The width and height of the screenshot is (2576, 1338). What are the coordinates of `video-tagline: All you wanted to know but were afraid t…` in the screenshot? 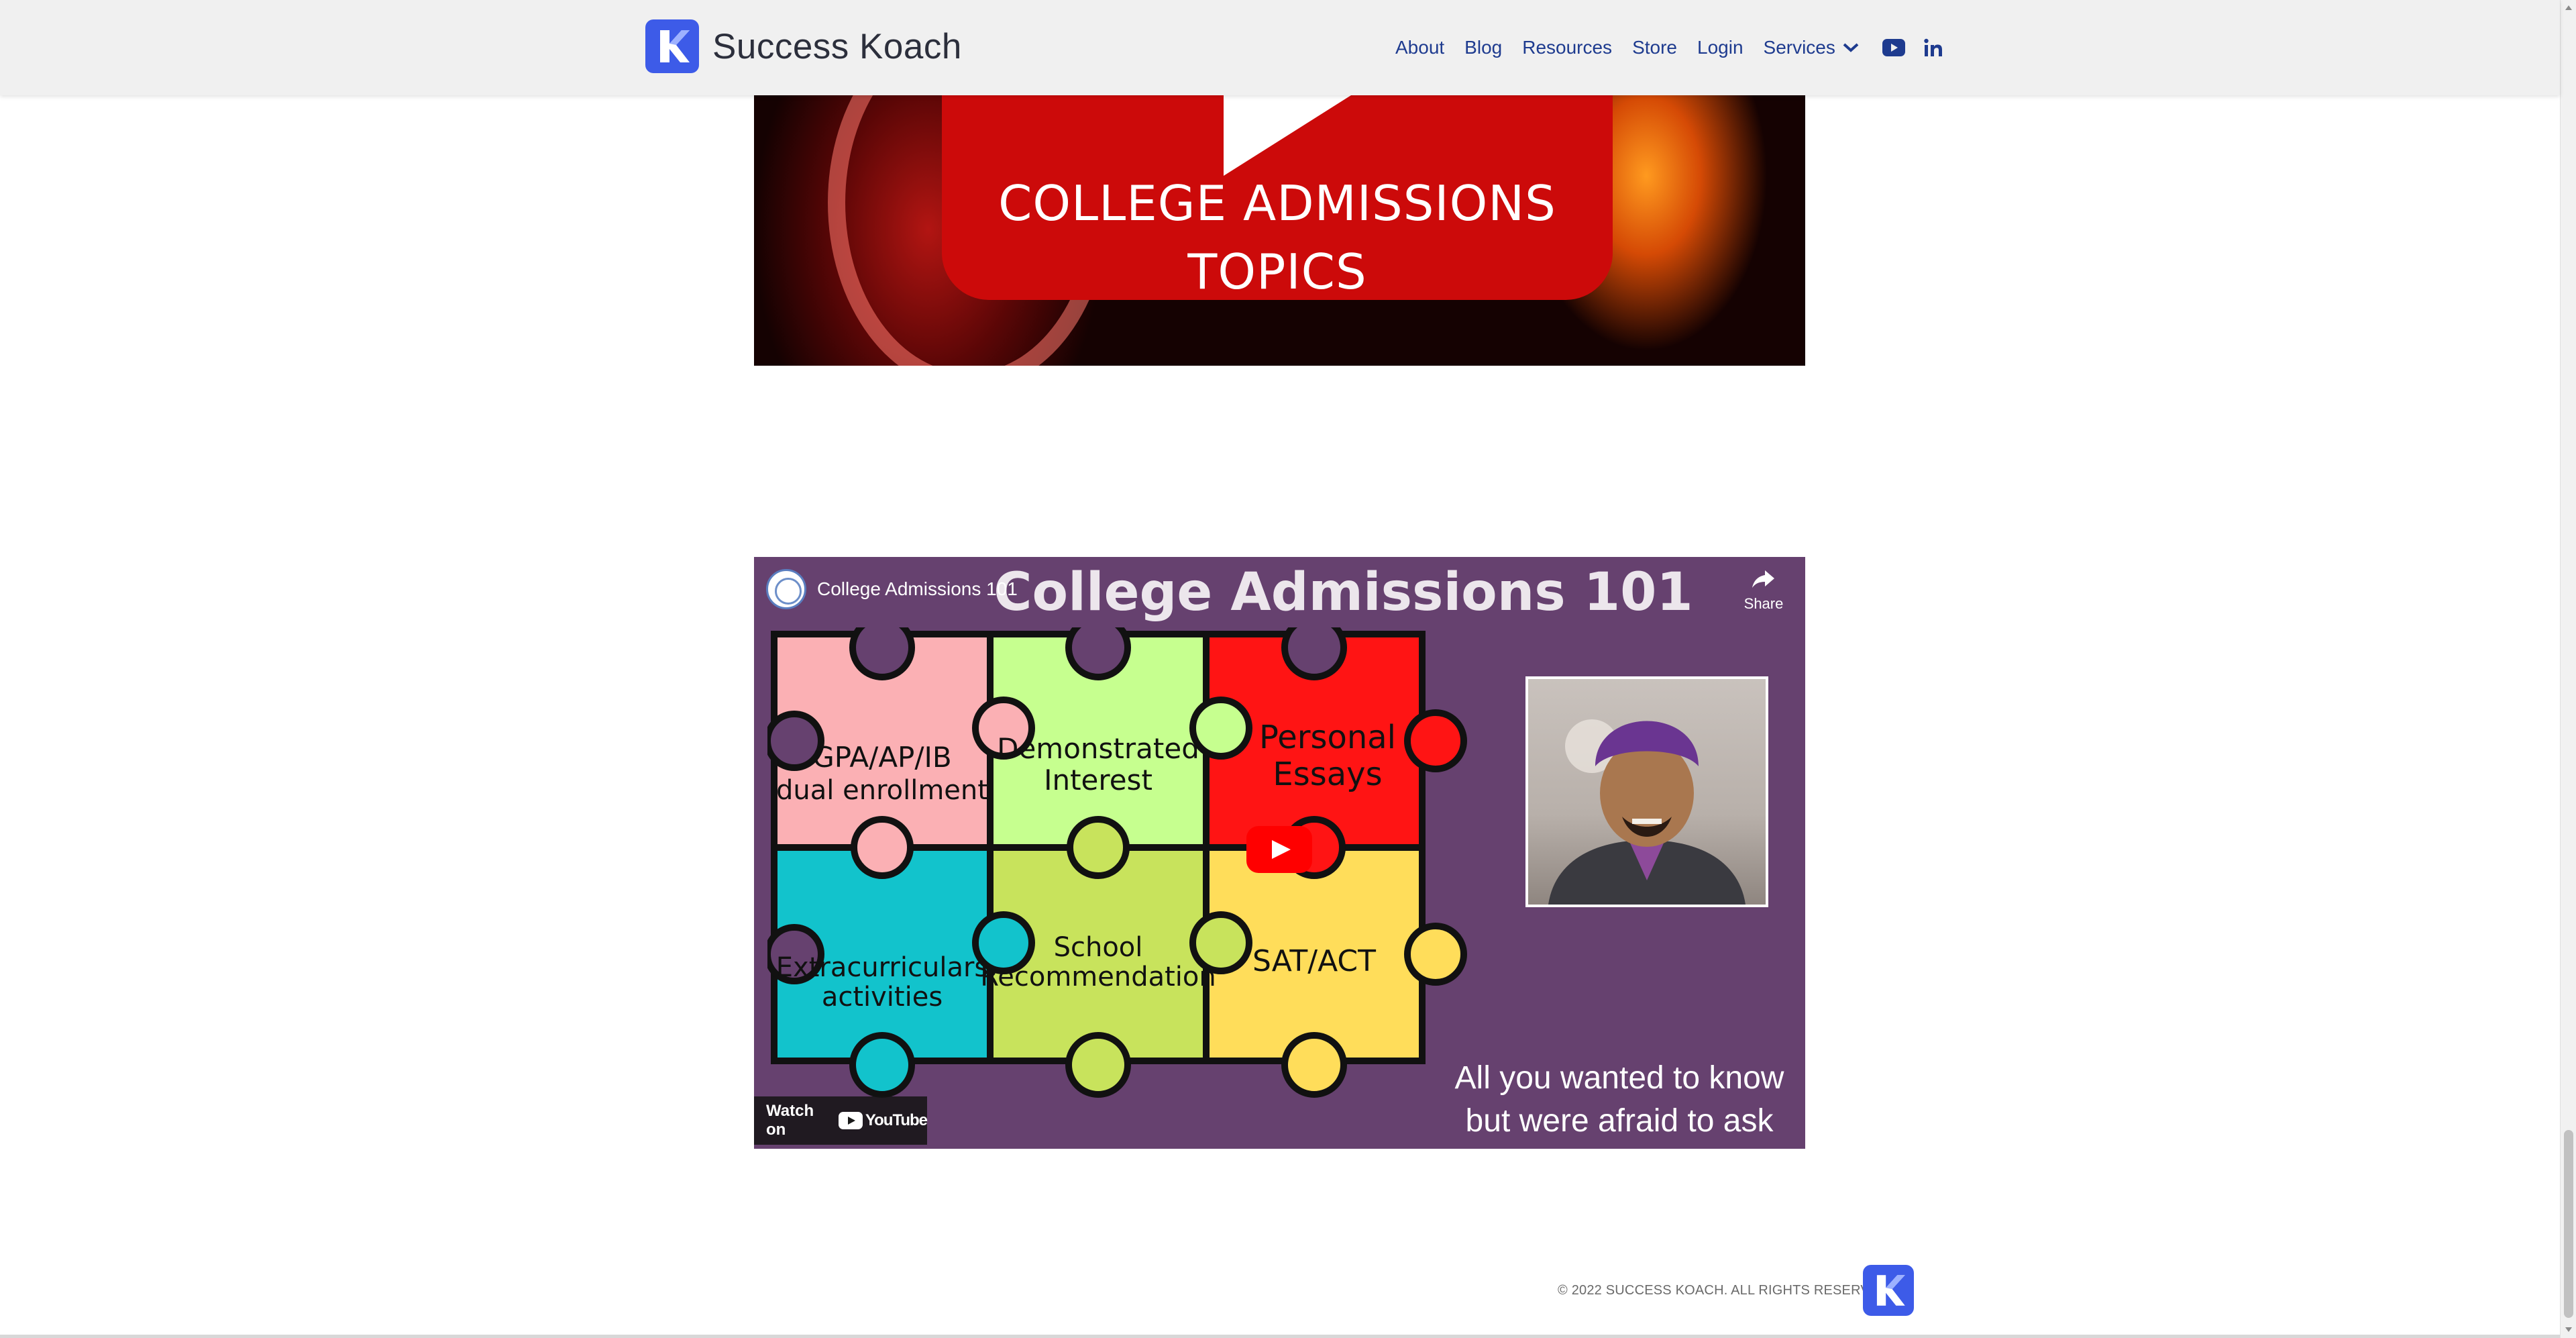 It's located at (1619, 1100).